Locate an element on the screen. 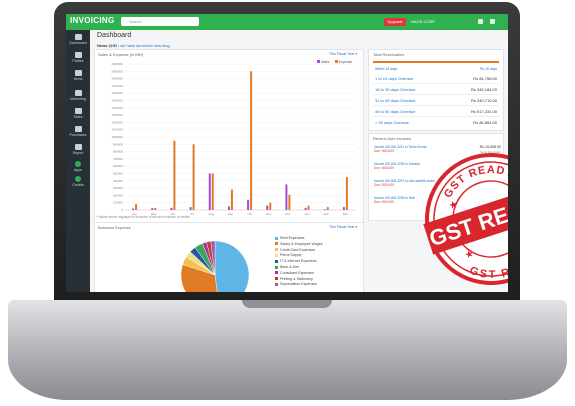  sales-icon is located at coordinates (78, 111).